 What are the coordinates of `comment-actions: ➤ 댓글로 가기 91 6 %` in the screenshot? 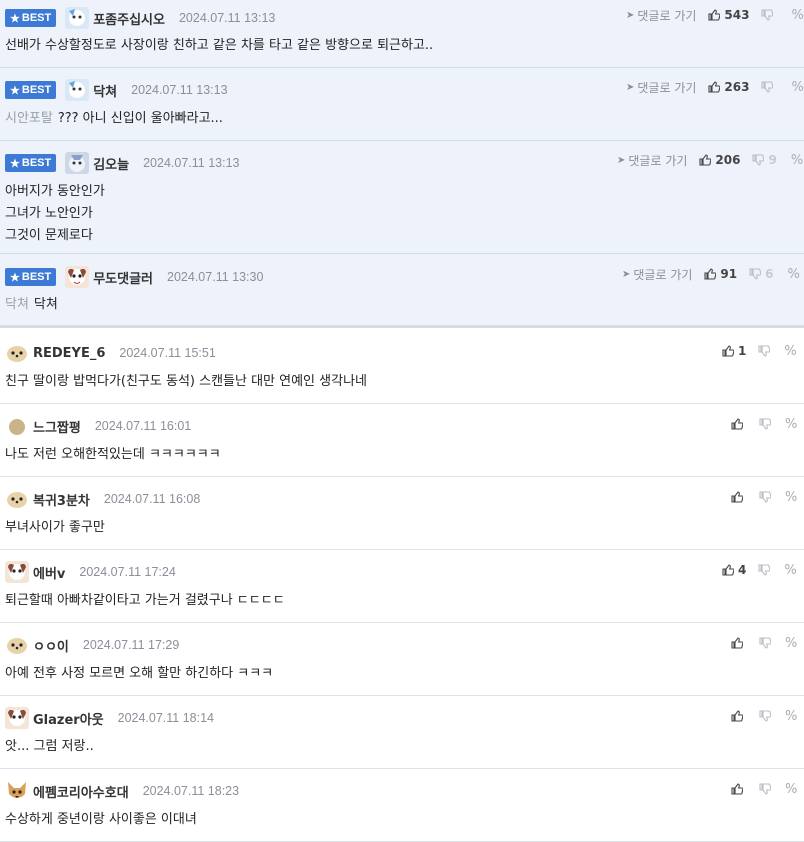 It's located at (711, 274).